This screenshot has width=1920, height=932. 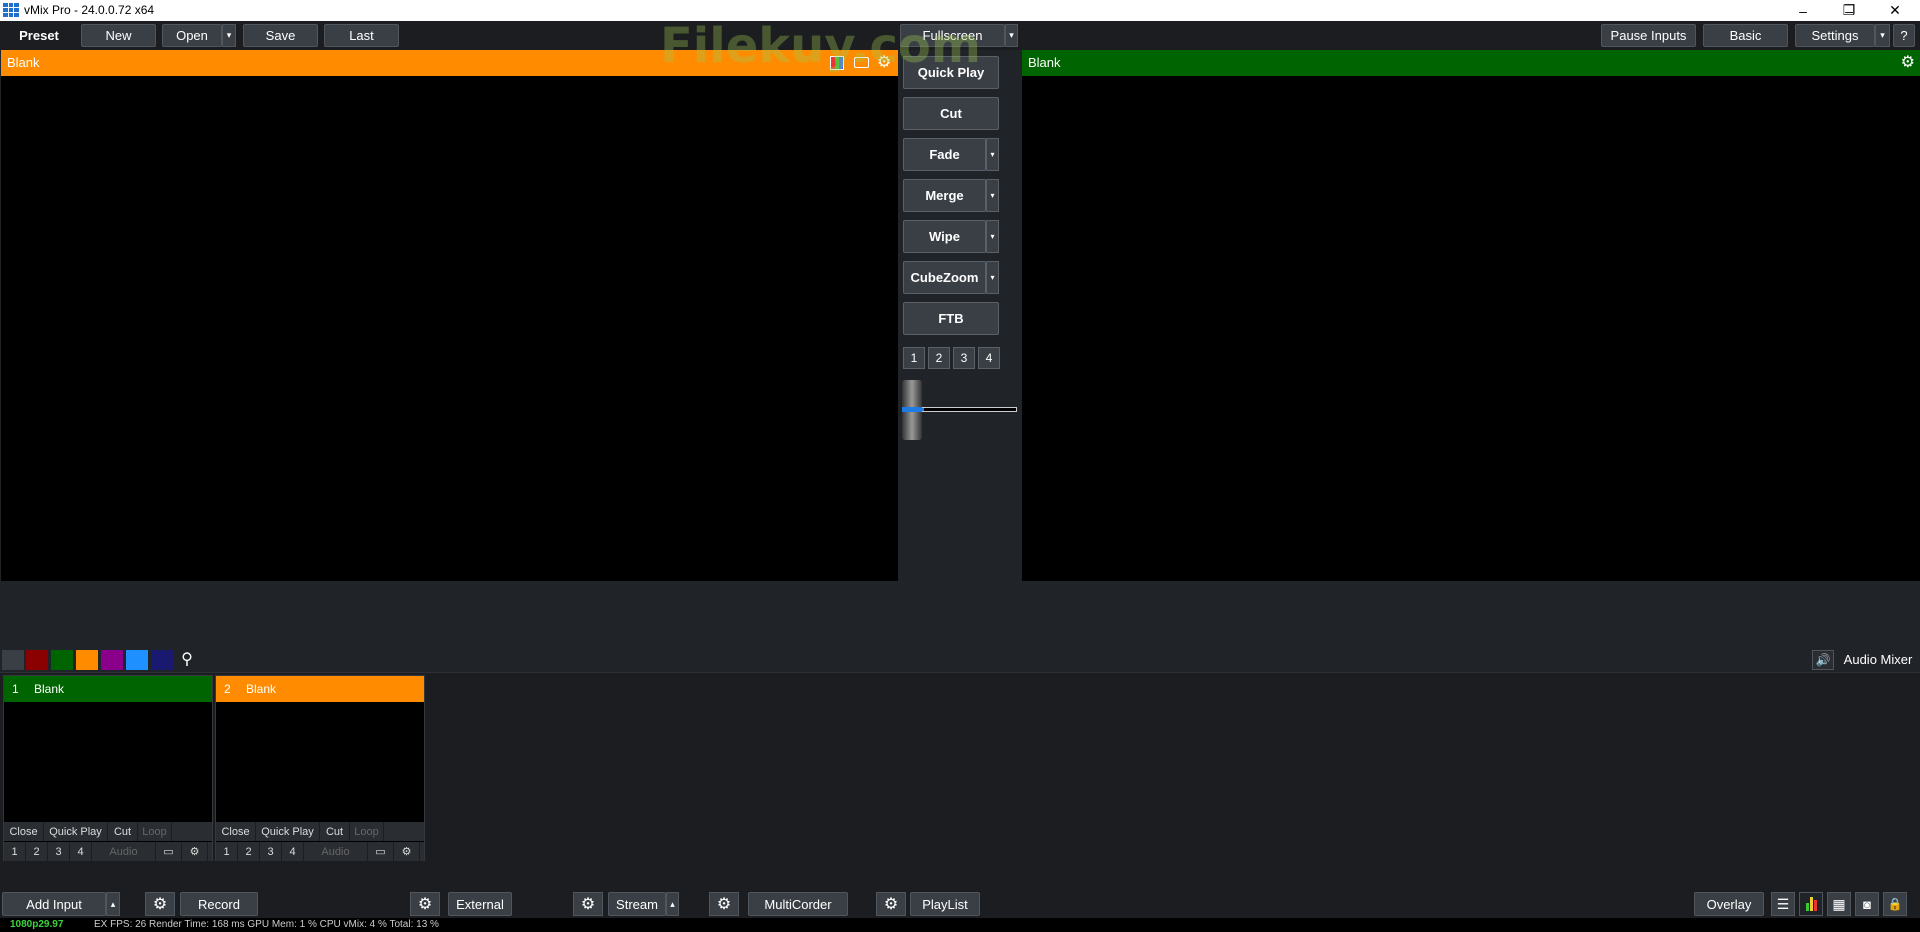 What do you see at coordinates (425, 904) in the screenshot?
I see `external-settings-gear-icon: ⚙` at bounding box center [425, 904].